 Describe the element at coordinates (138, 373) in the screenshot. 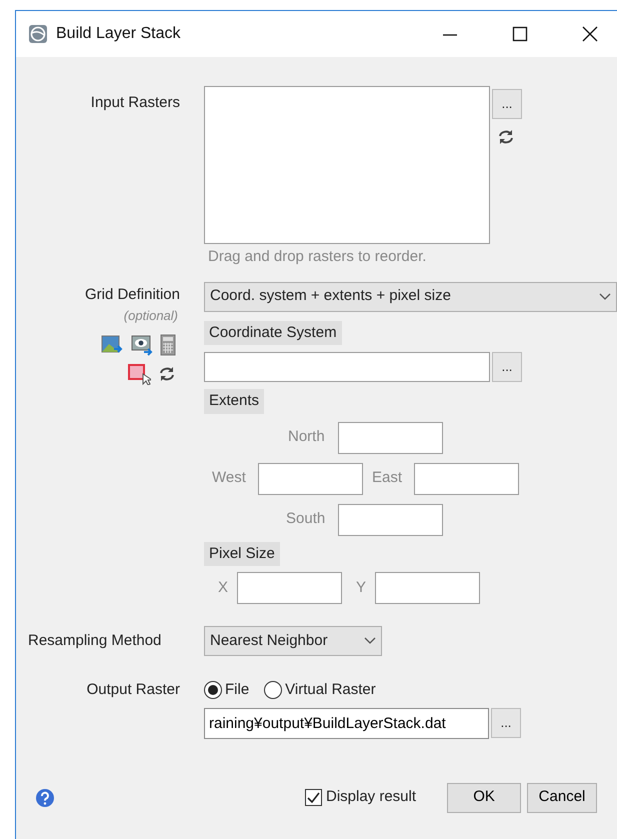

I see `select-area-icon` at that location.